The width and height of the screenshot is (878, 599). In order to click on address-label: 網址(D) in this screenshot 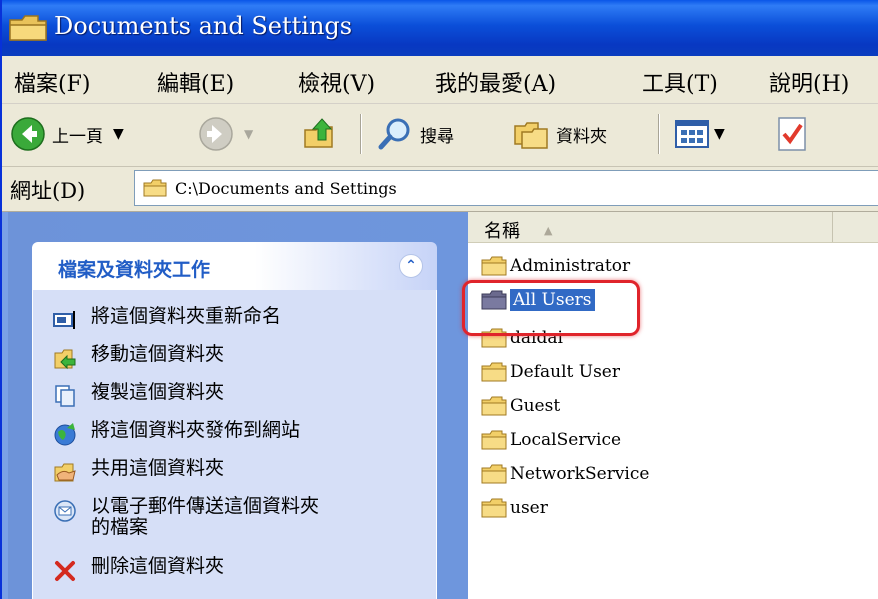, I will do `click(48, 191)`.